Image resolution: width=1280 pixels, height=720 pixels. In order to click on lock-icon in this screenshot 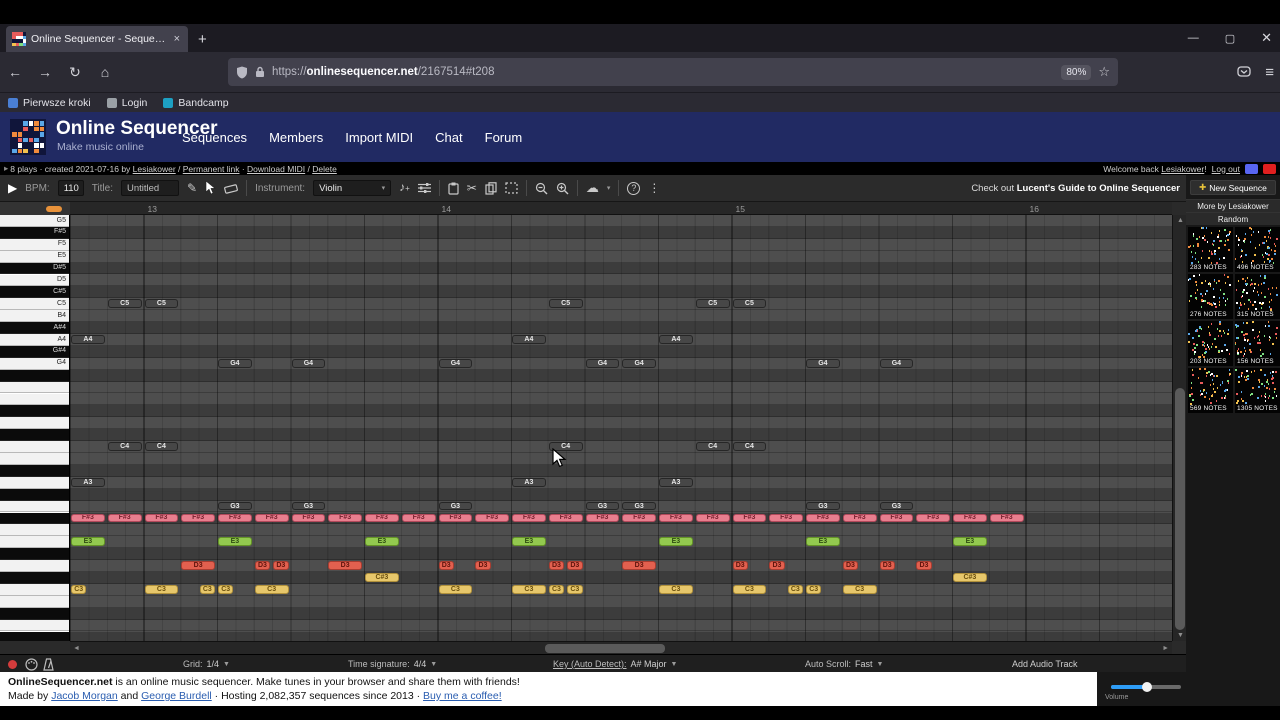, I will do `click(260, 72)`.